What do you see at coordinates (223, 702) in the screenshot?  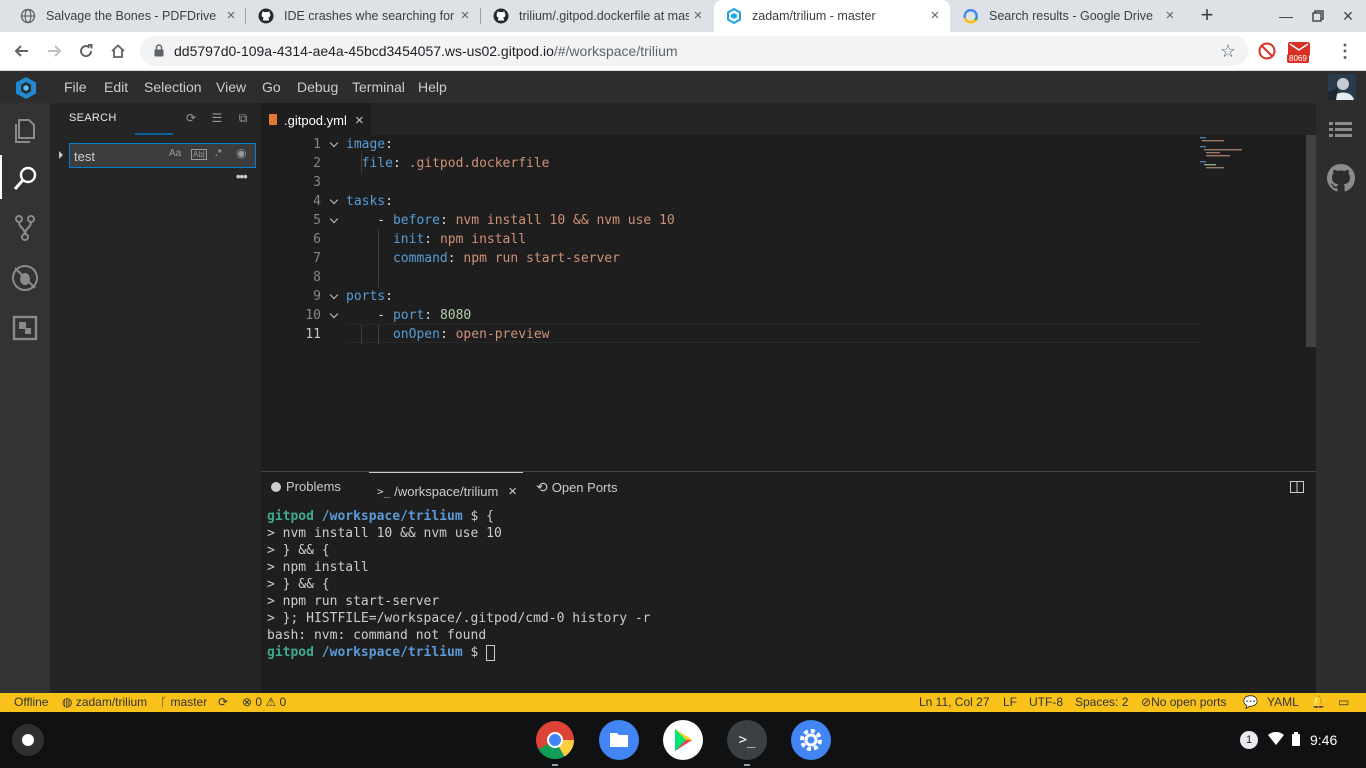 I see `sync-icon: ⟳` at bounding box center [223, 702].